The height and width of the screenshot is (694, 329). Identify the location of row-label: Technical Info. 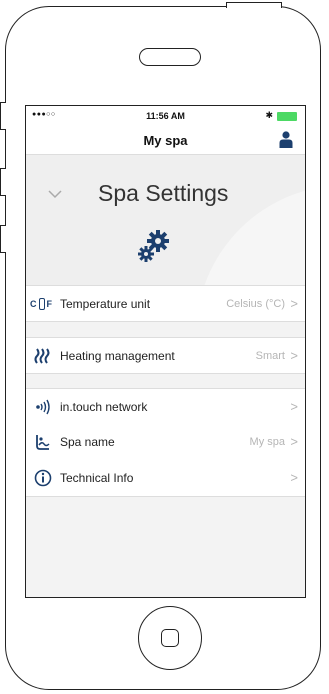
(97, 478).